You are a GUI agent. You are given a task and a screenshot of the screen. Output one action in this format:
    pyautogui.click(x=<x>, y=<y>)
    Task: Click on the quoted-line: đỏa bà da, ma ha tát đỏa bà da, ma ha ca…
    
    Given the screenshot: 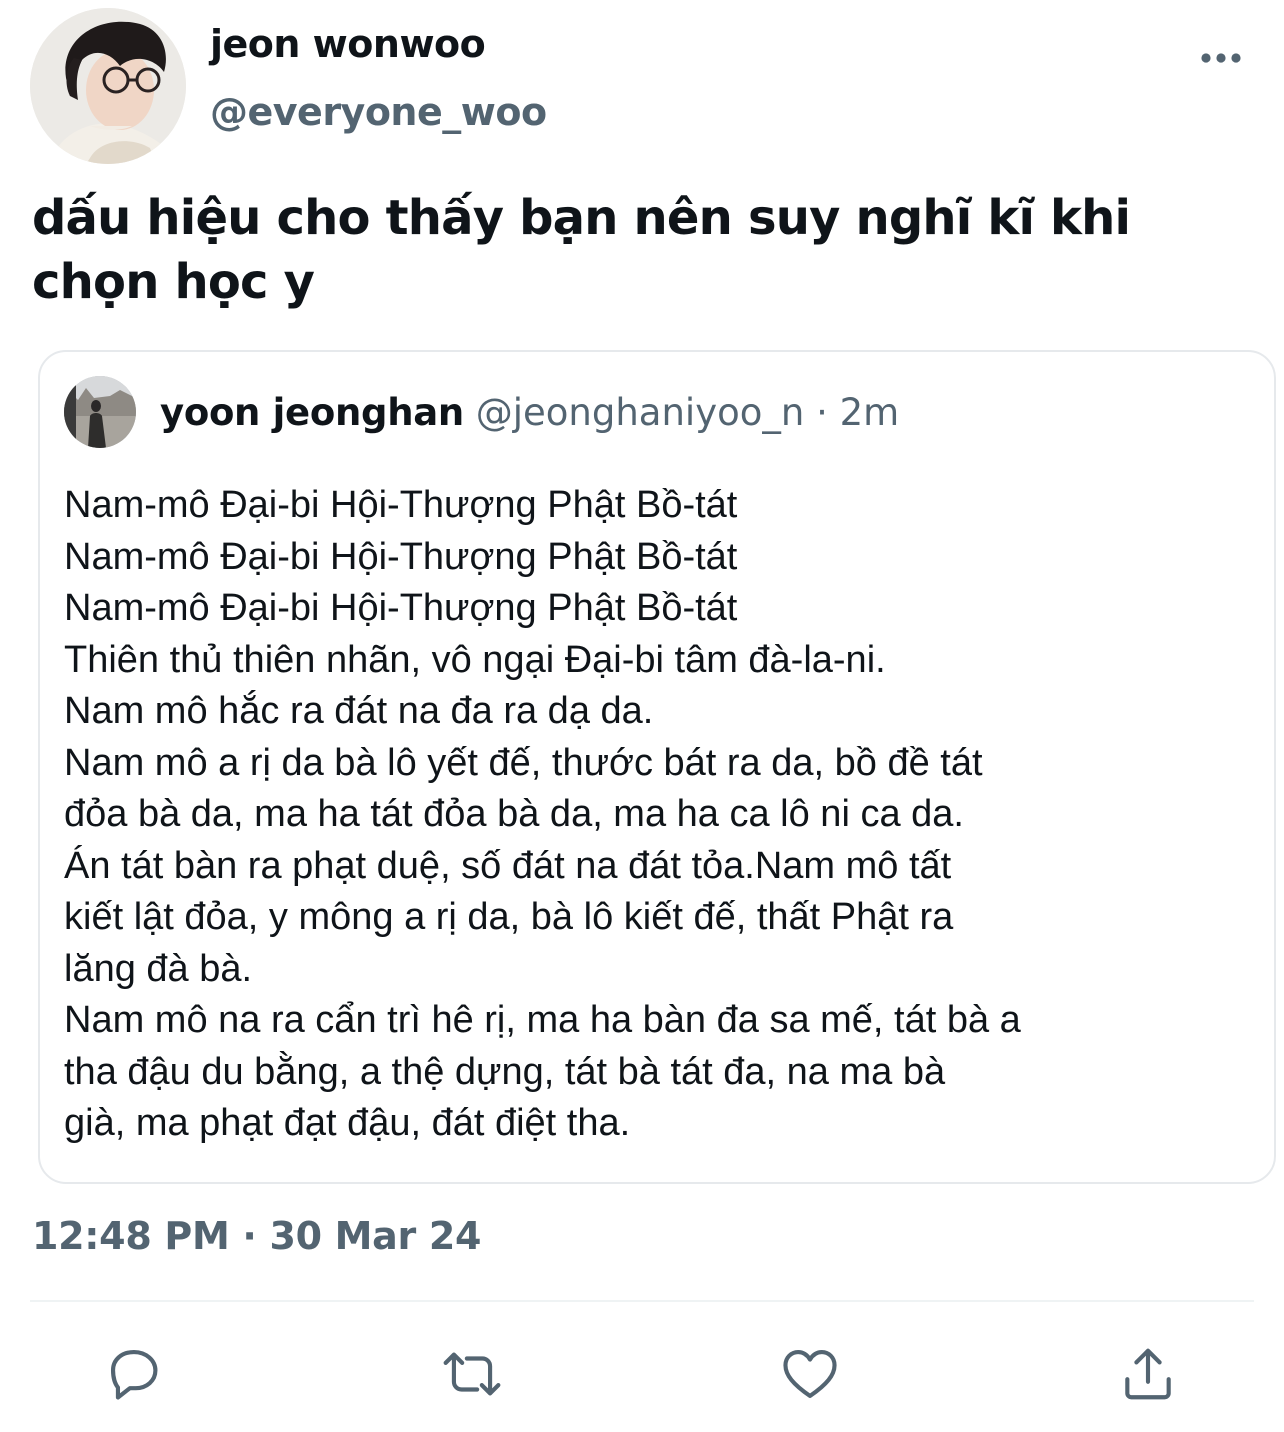 What is the action you would take?
    pyautogui.click(x=514, y=814)
    